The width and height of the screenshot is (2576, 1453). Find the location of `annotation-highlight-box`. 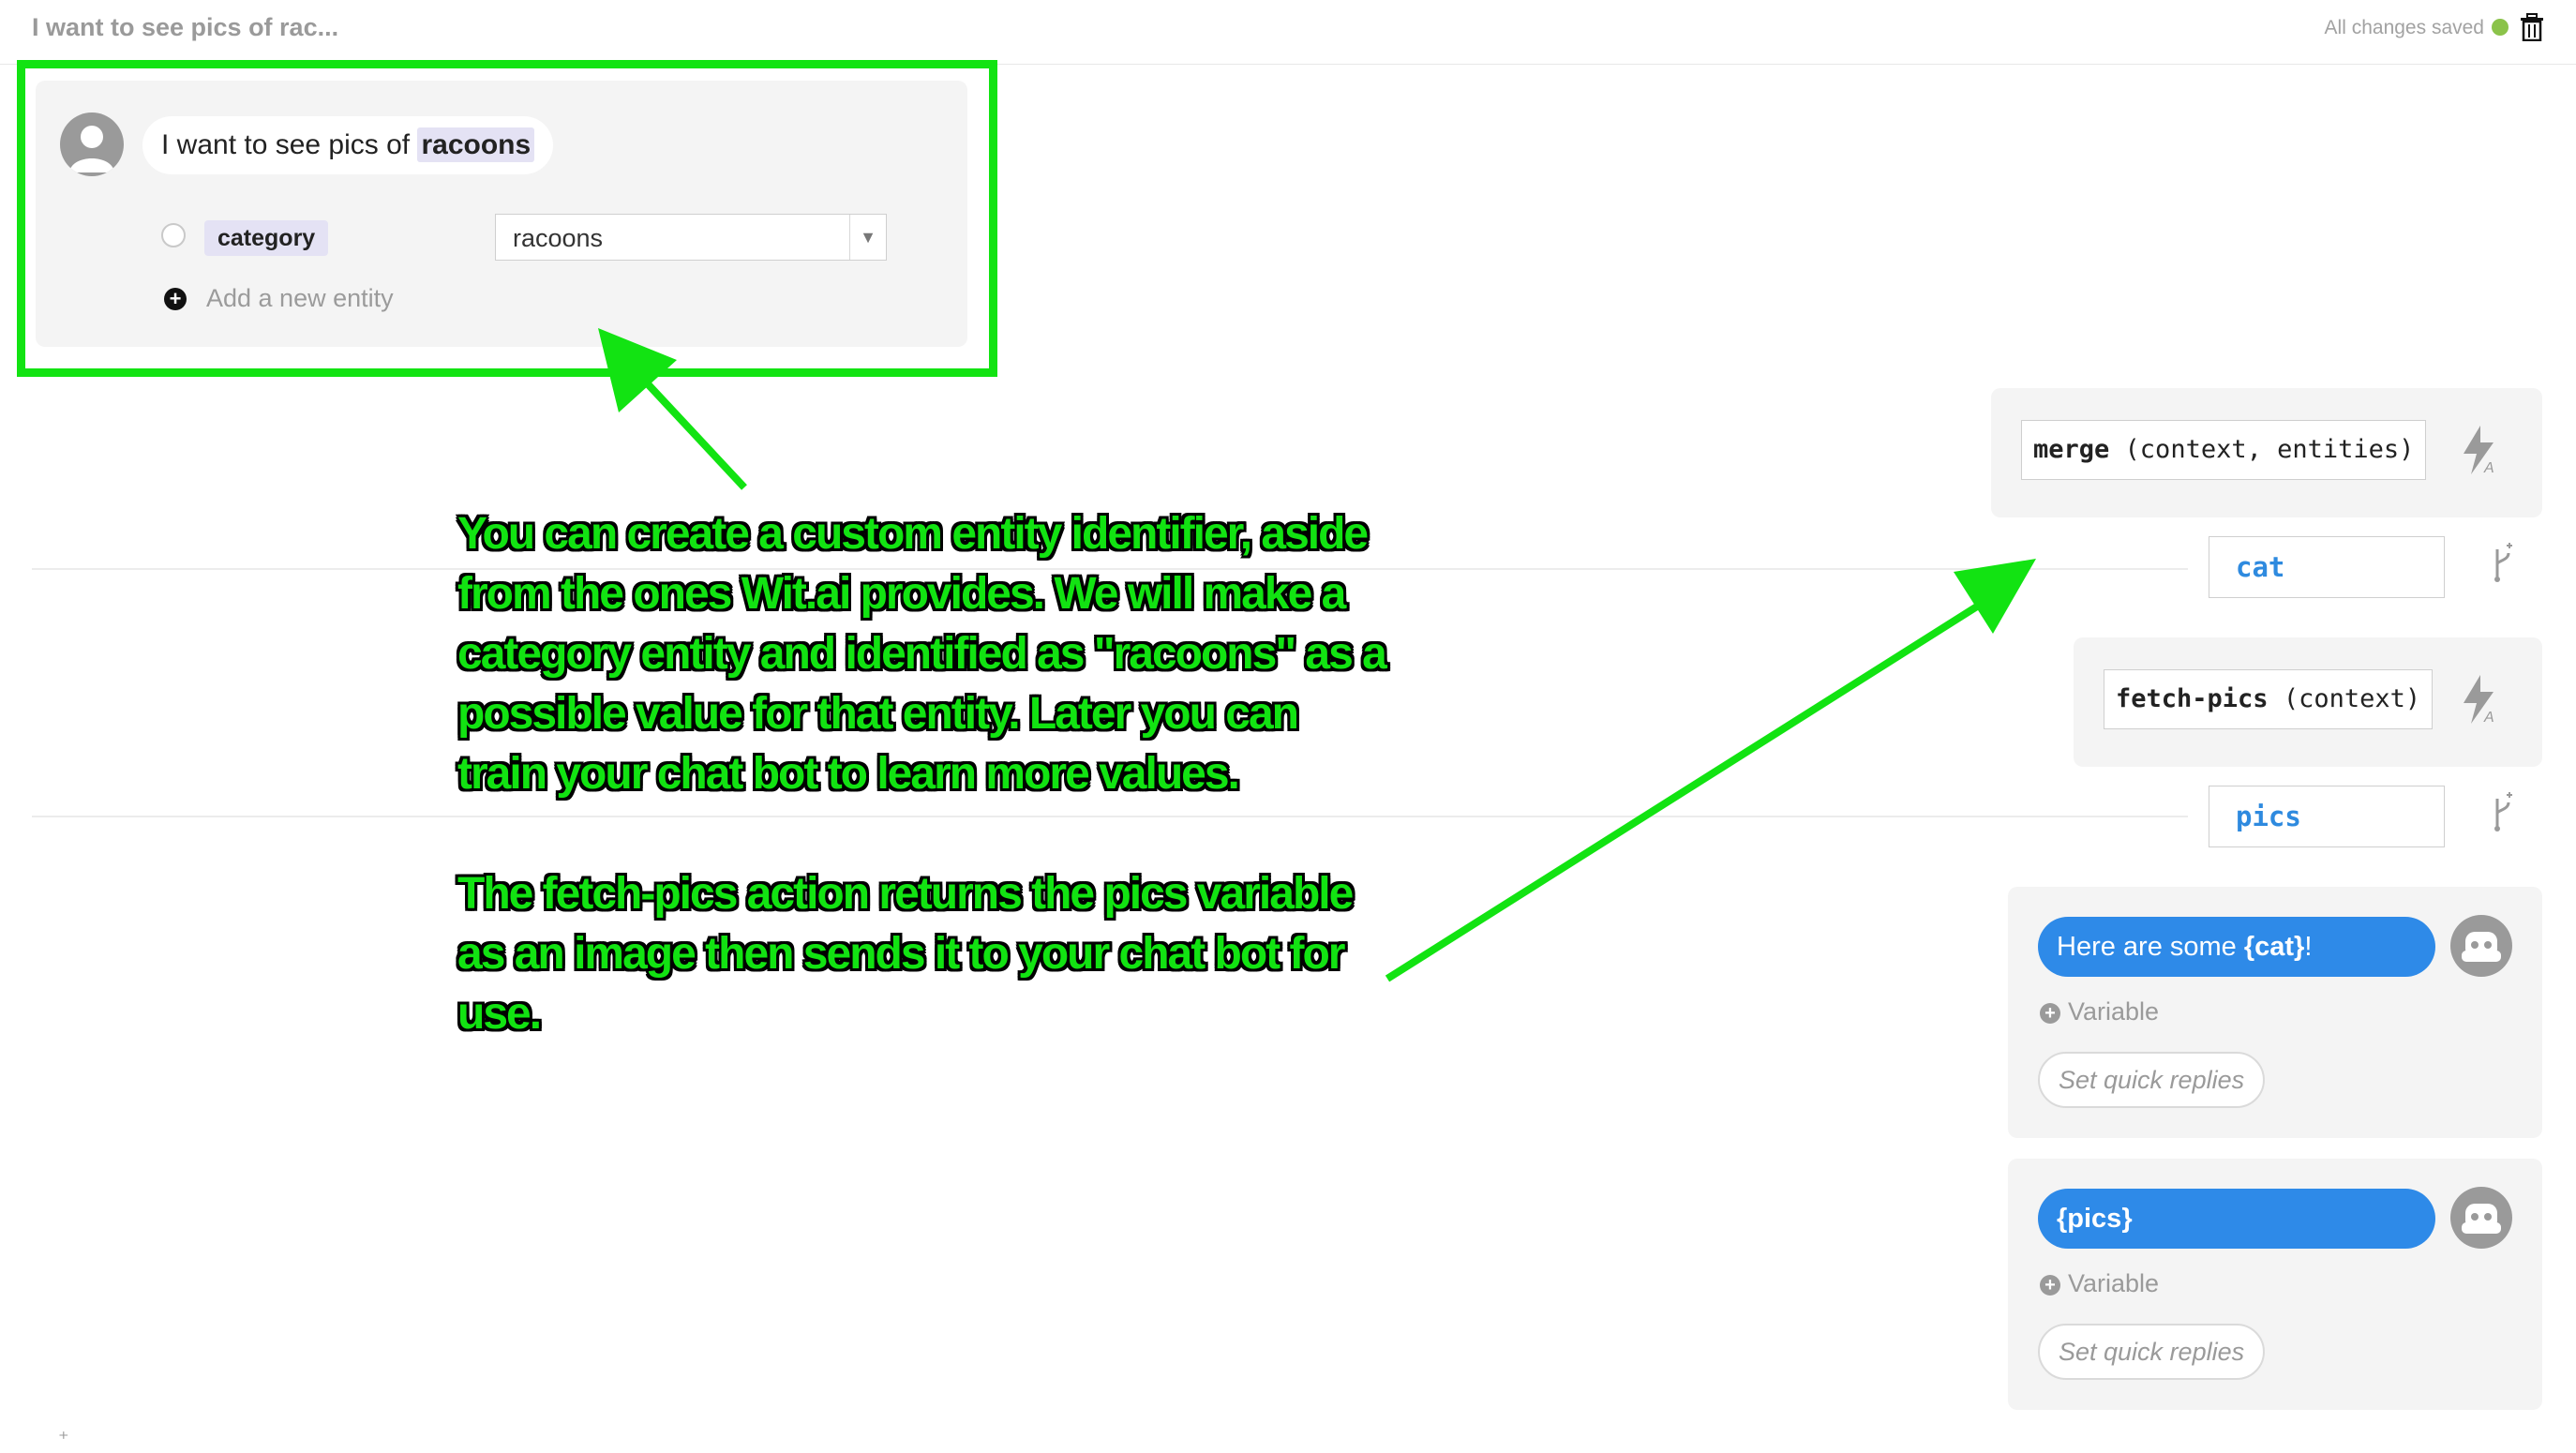

annotation-highlight-box is located at coordinates (507, 218).